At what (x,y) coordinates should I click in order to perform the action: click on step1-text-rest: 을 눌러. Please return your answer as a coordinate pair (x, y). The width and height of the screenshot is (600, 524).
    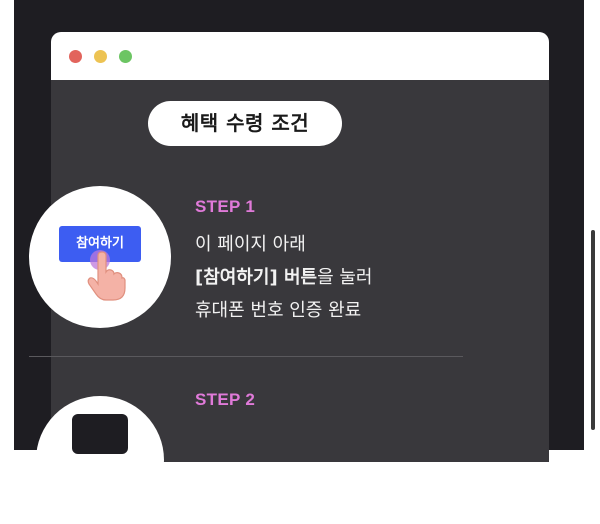
    Looking at the image, I should click on (345, 277).